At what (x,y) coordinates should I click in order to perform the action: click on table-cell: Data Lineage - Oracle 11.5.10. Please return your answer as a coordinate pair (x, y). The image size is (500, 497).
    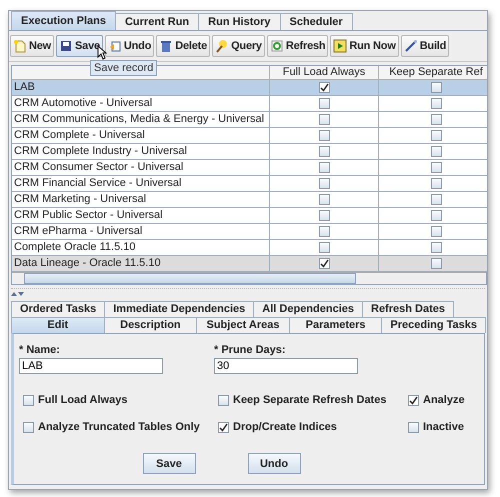
    Looking at the image, I should click on (141, 264).